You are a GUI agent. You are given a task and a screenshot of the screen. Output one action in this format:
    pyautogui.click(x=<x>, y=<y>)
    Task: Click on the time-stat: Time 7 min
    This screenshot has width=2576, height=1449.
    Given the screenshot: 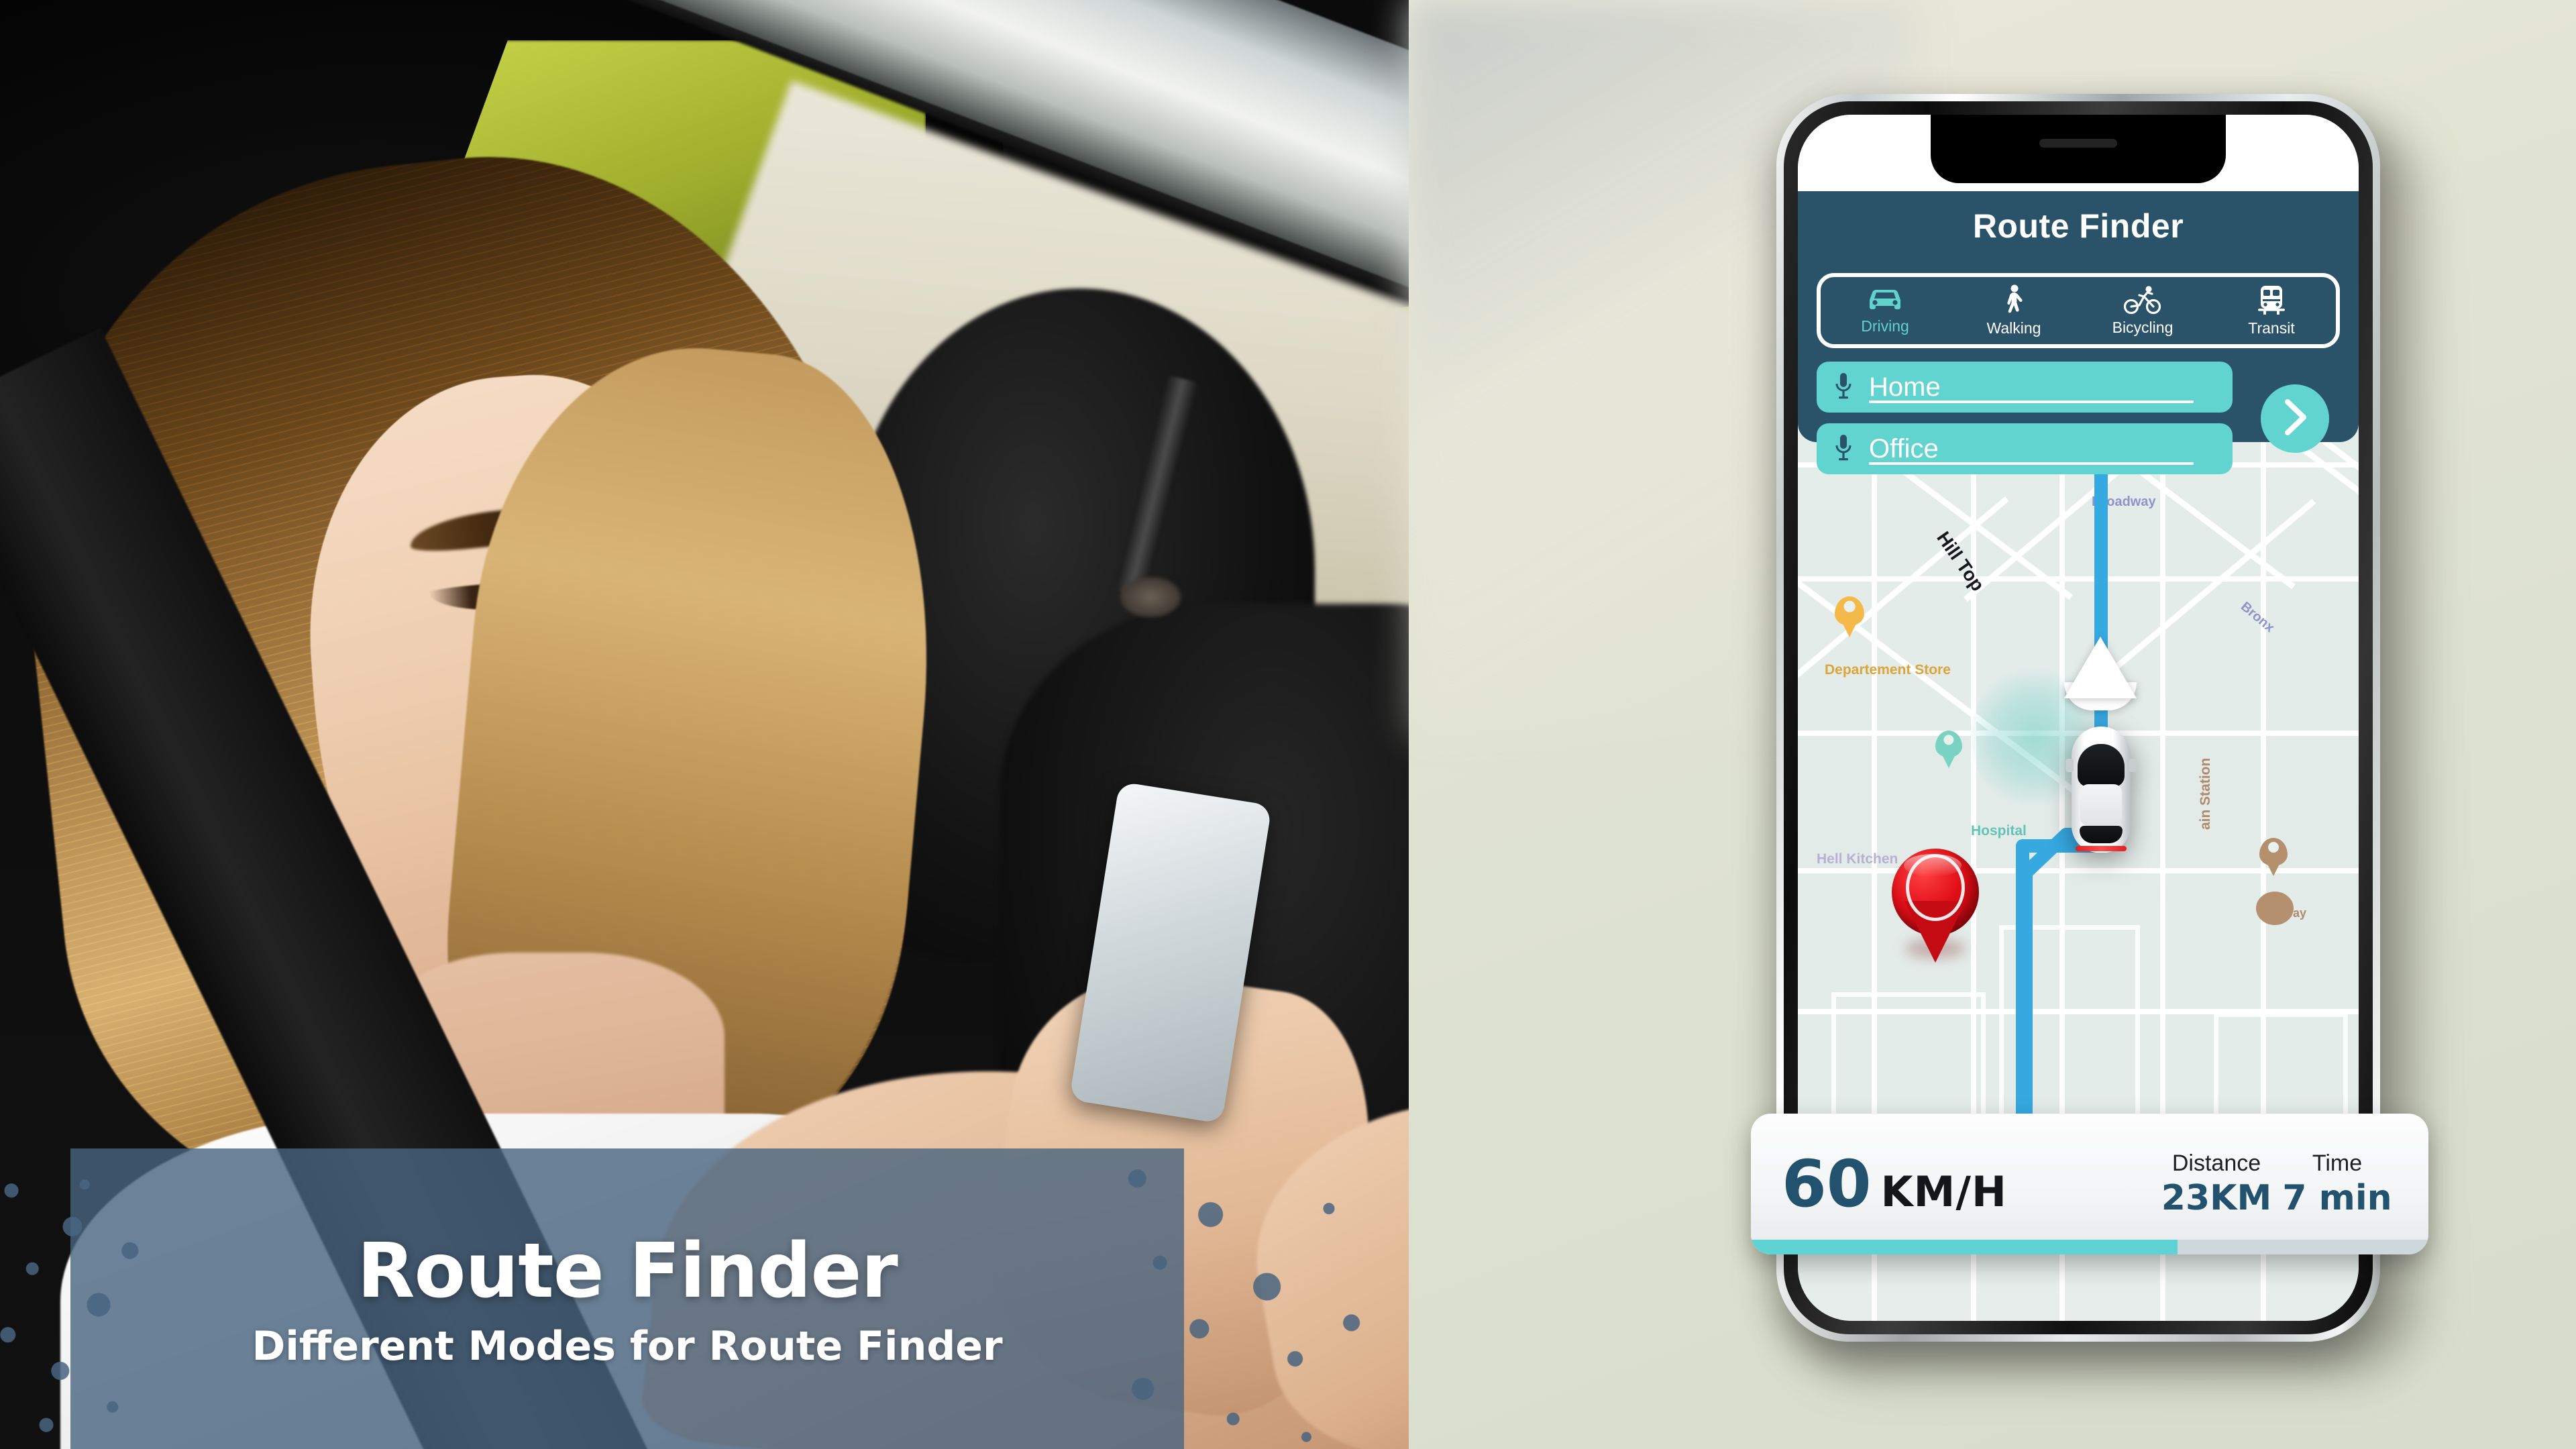 What is the action you would take?
    pyautogui.click(x=2337, y=1184)
    